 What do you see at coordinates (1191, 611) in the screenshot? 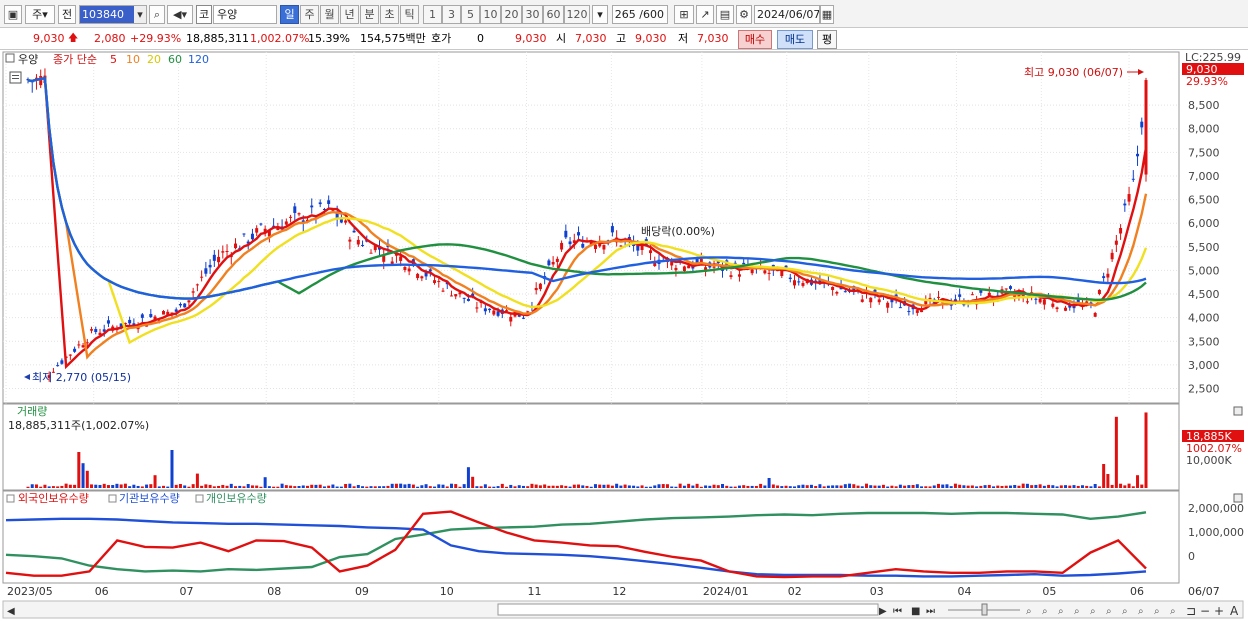
I see `collapse-icon: ⊐` at bounding box center [1191, 611].